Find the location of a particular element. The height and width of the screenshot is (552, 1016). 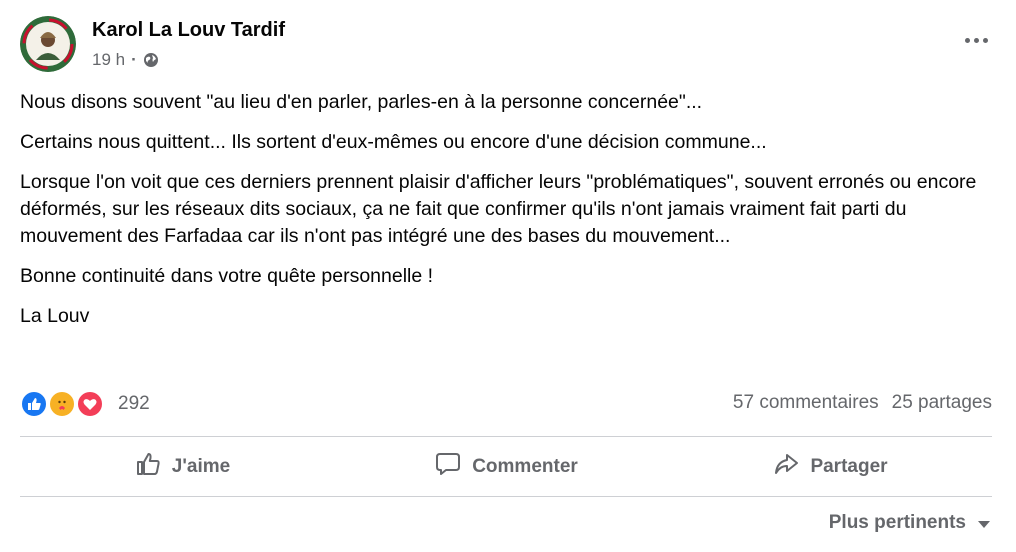

reaction-icons is located at coordinates (63, 404).